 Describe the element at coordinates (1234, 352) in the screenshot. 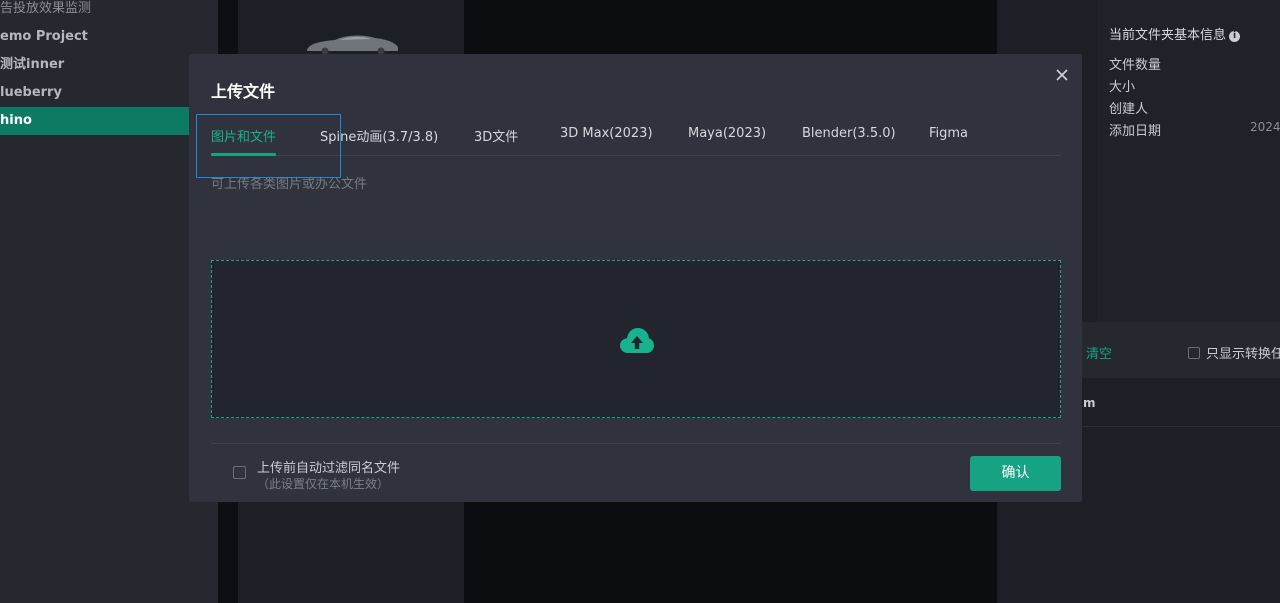

I see `only-show-convert-checkbox: 只显示转换任` at that location.